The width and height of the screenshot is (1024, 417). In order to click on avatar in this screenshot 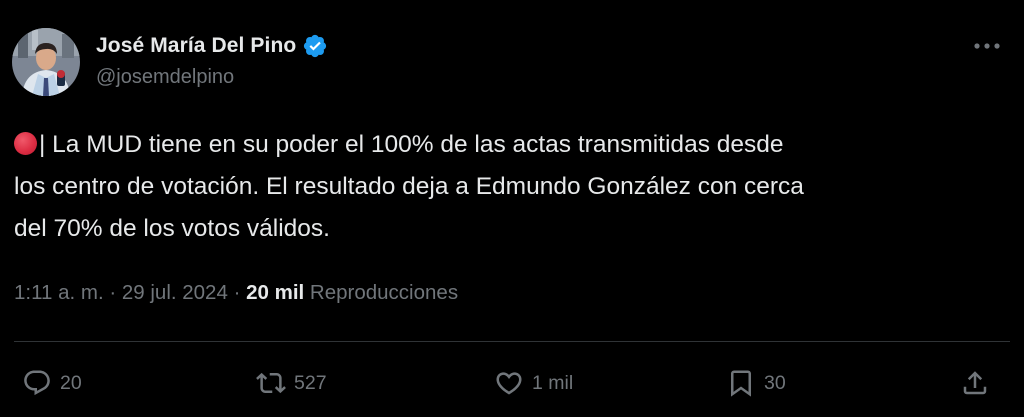, I will do `click(46, 62)`.